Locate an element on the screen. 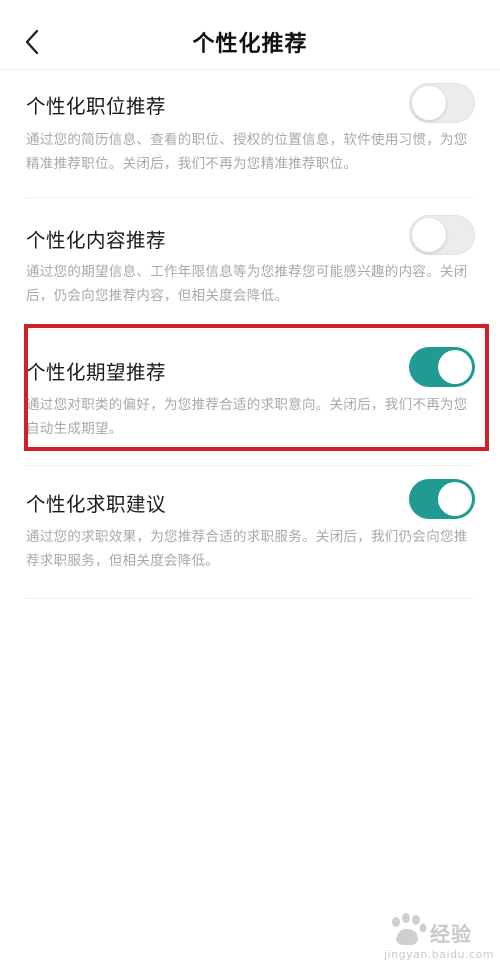 This screenshot has width=500, height=966. watermark-url: jingyan.baidu.com is located at coordinates (439, 954).